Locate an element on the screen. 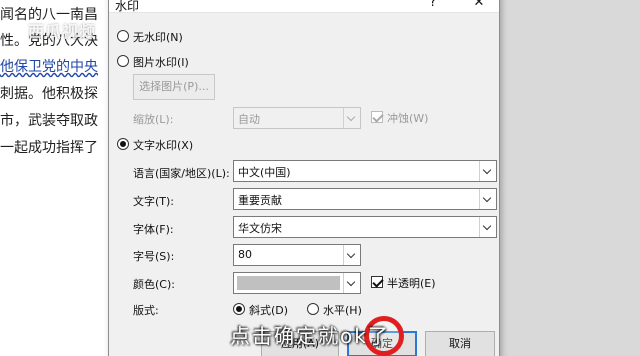 The width and height of the screenshot is (640, 356). color-label: 颜色(C): is located at coordinates (154, 284).